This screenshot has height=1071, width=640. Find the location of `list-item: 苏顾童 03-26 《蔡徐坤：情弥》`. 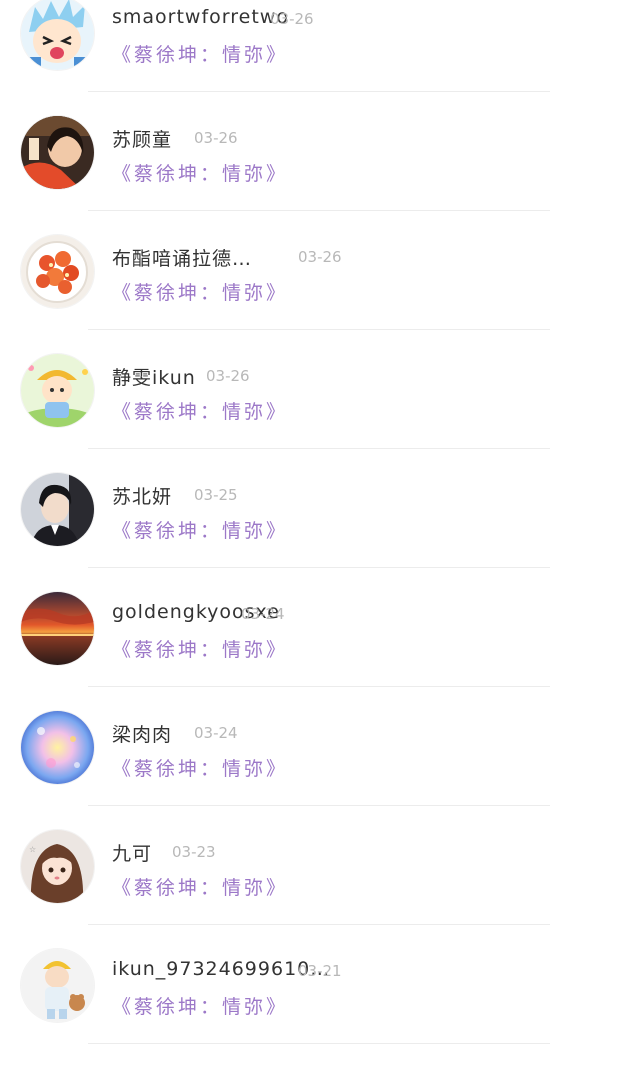

list-item: 苏顾童 03-26 《蔡徐坤：情弥》 is located at coordinates (320, 177).